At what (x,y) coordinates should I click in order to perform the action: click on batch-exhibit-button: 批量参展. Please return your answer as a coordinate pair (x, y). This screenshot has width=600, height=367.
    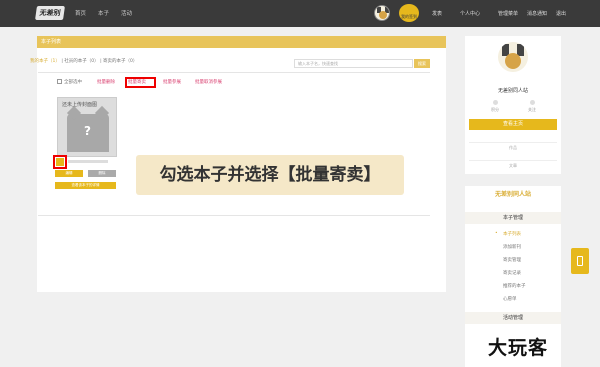
    Looking at the image, I should click on (172, 82).